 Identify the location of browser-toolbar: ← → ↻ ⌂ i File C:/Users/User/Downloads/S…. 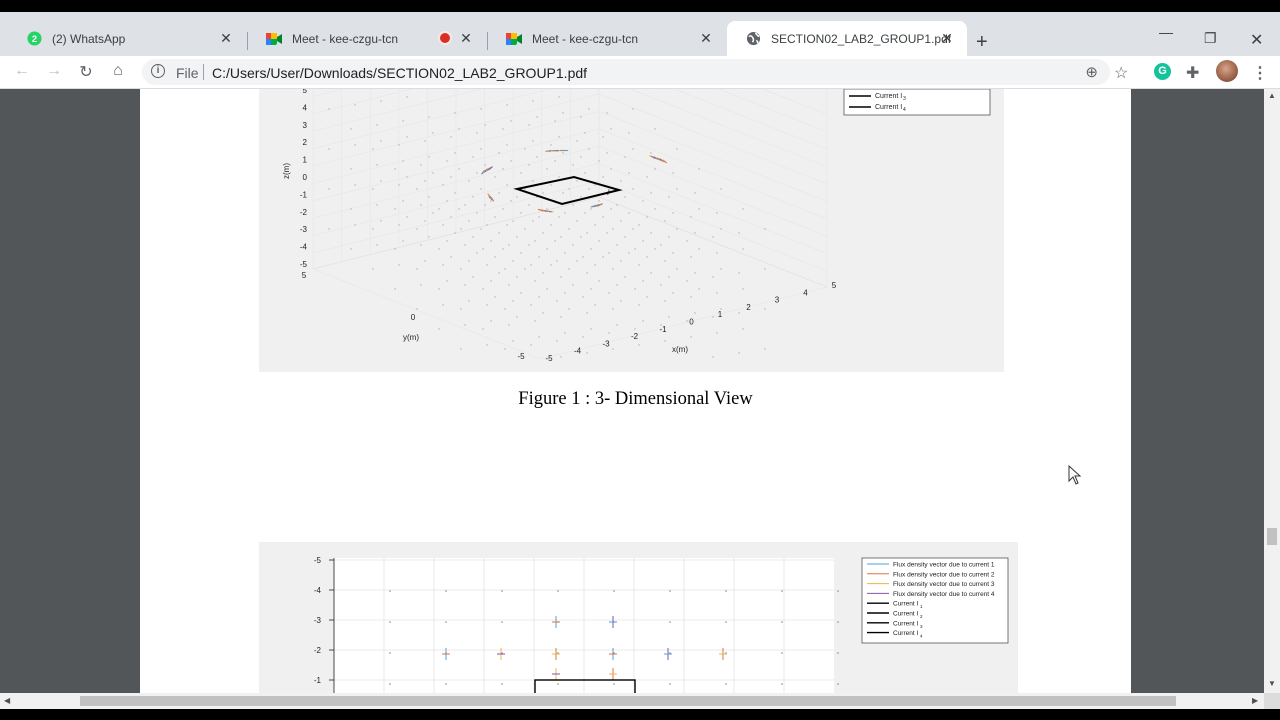
(640, 72).